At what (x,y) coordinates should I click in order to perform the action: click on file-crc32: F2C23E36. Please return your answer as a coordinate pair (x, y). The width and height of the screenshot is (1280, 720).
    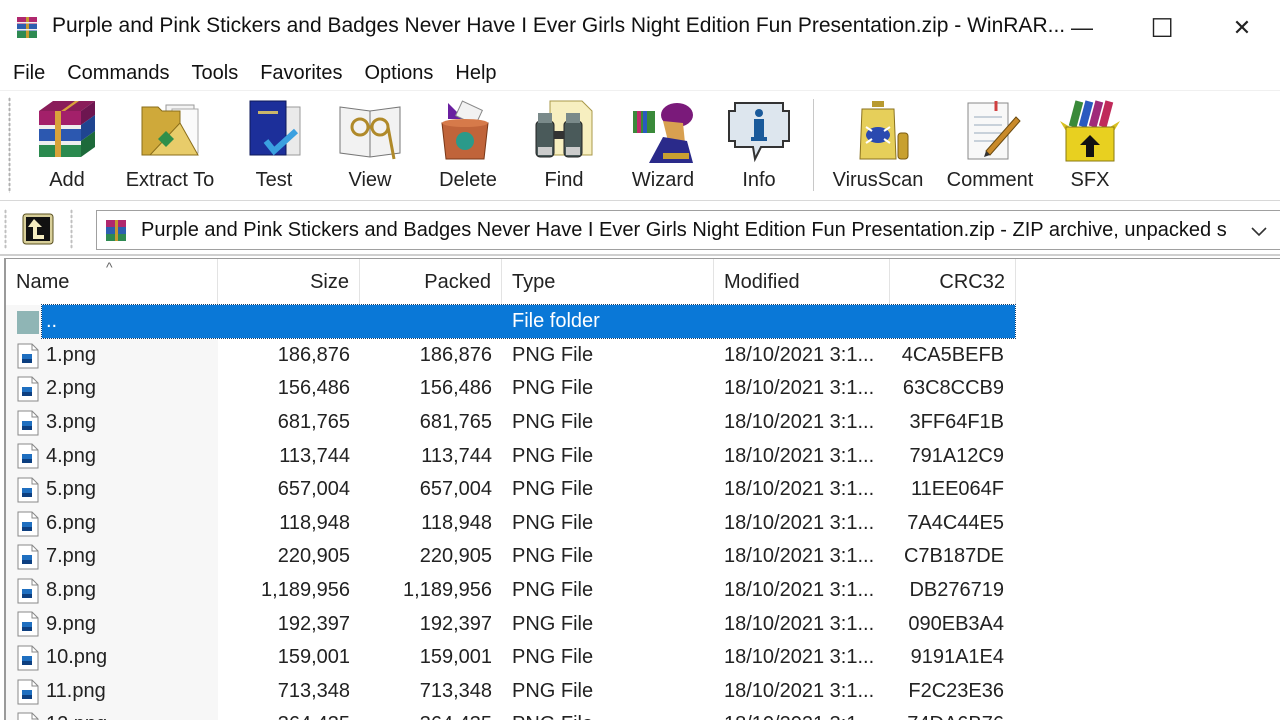
    Looking at the image, I should click on (956, 690).